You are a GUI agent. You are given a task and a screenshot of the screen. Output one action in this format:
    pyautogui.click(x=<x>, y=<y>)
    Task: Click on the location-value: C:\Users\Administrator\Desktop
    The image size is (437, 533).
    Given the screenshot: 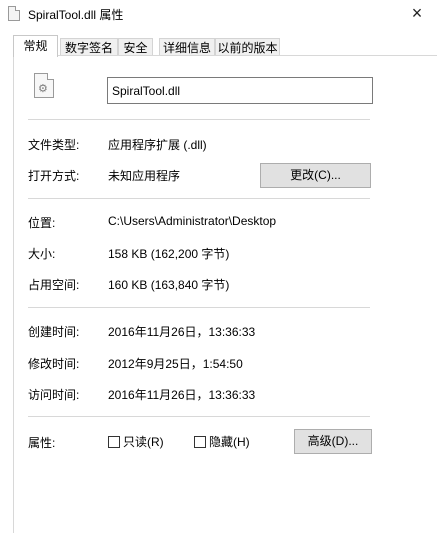 What is the action you would take?
    pyautogui.click(x=192, y=221)
    